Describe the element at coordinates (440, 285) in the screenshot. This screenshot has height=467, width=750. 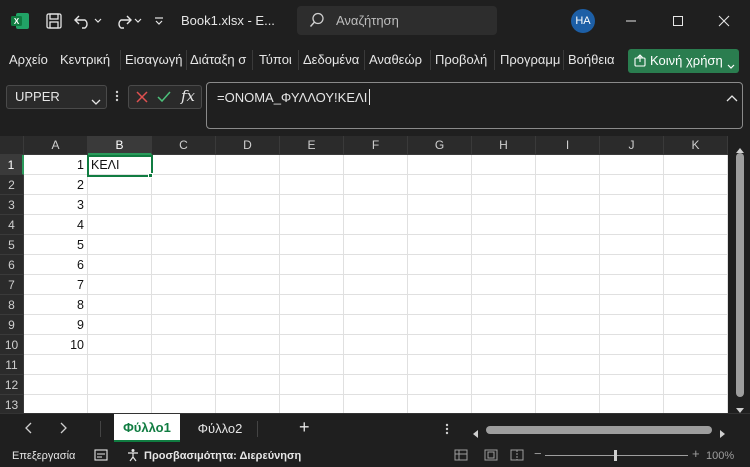
I see `cell-g7` at that location.